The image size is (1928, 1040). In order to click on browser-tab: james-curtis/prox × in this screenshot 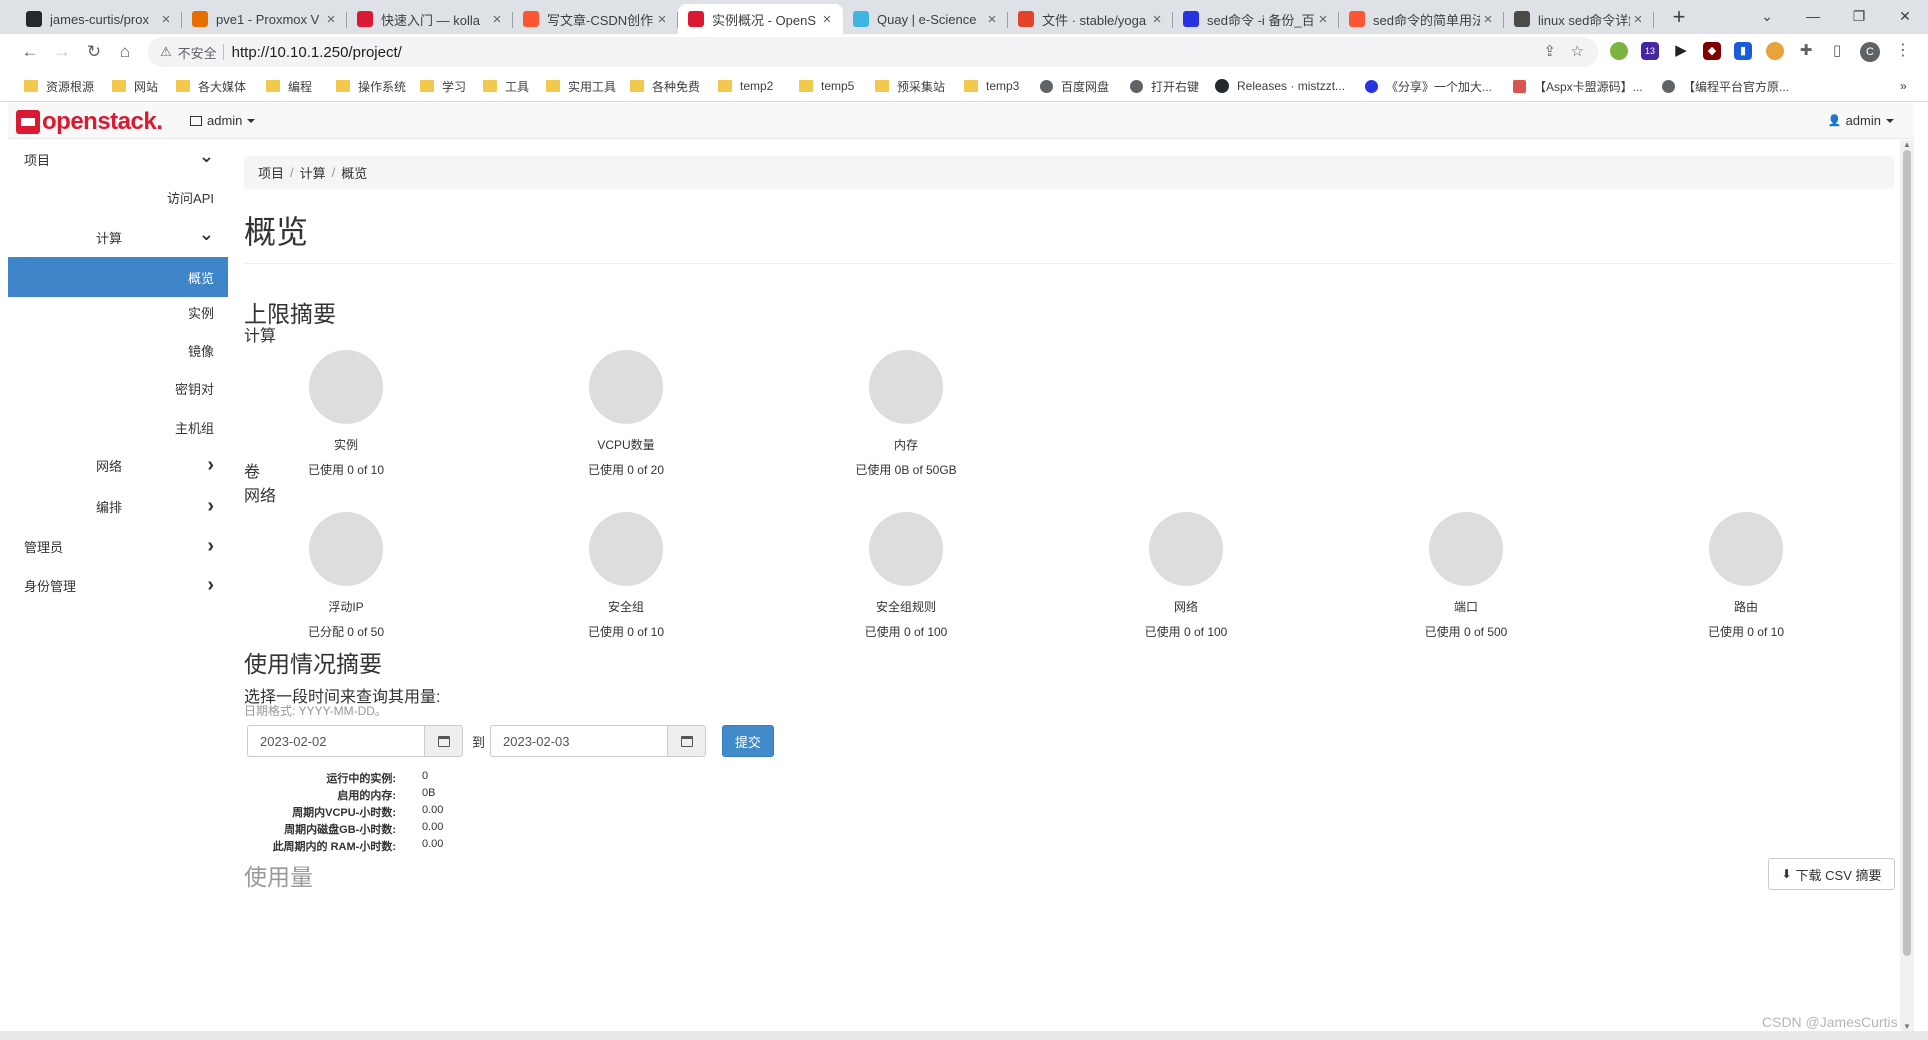, I will do `click(99, 19)`.